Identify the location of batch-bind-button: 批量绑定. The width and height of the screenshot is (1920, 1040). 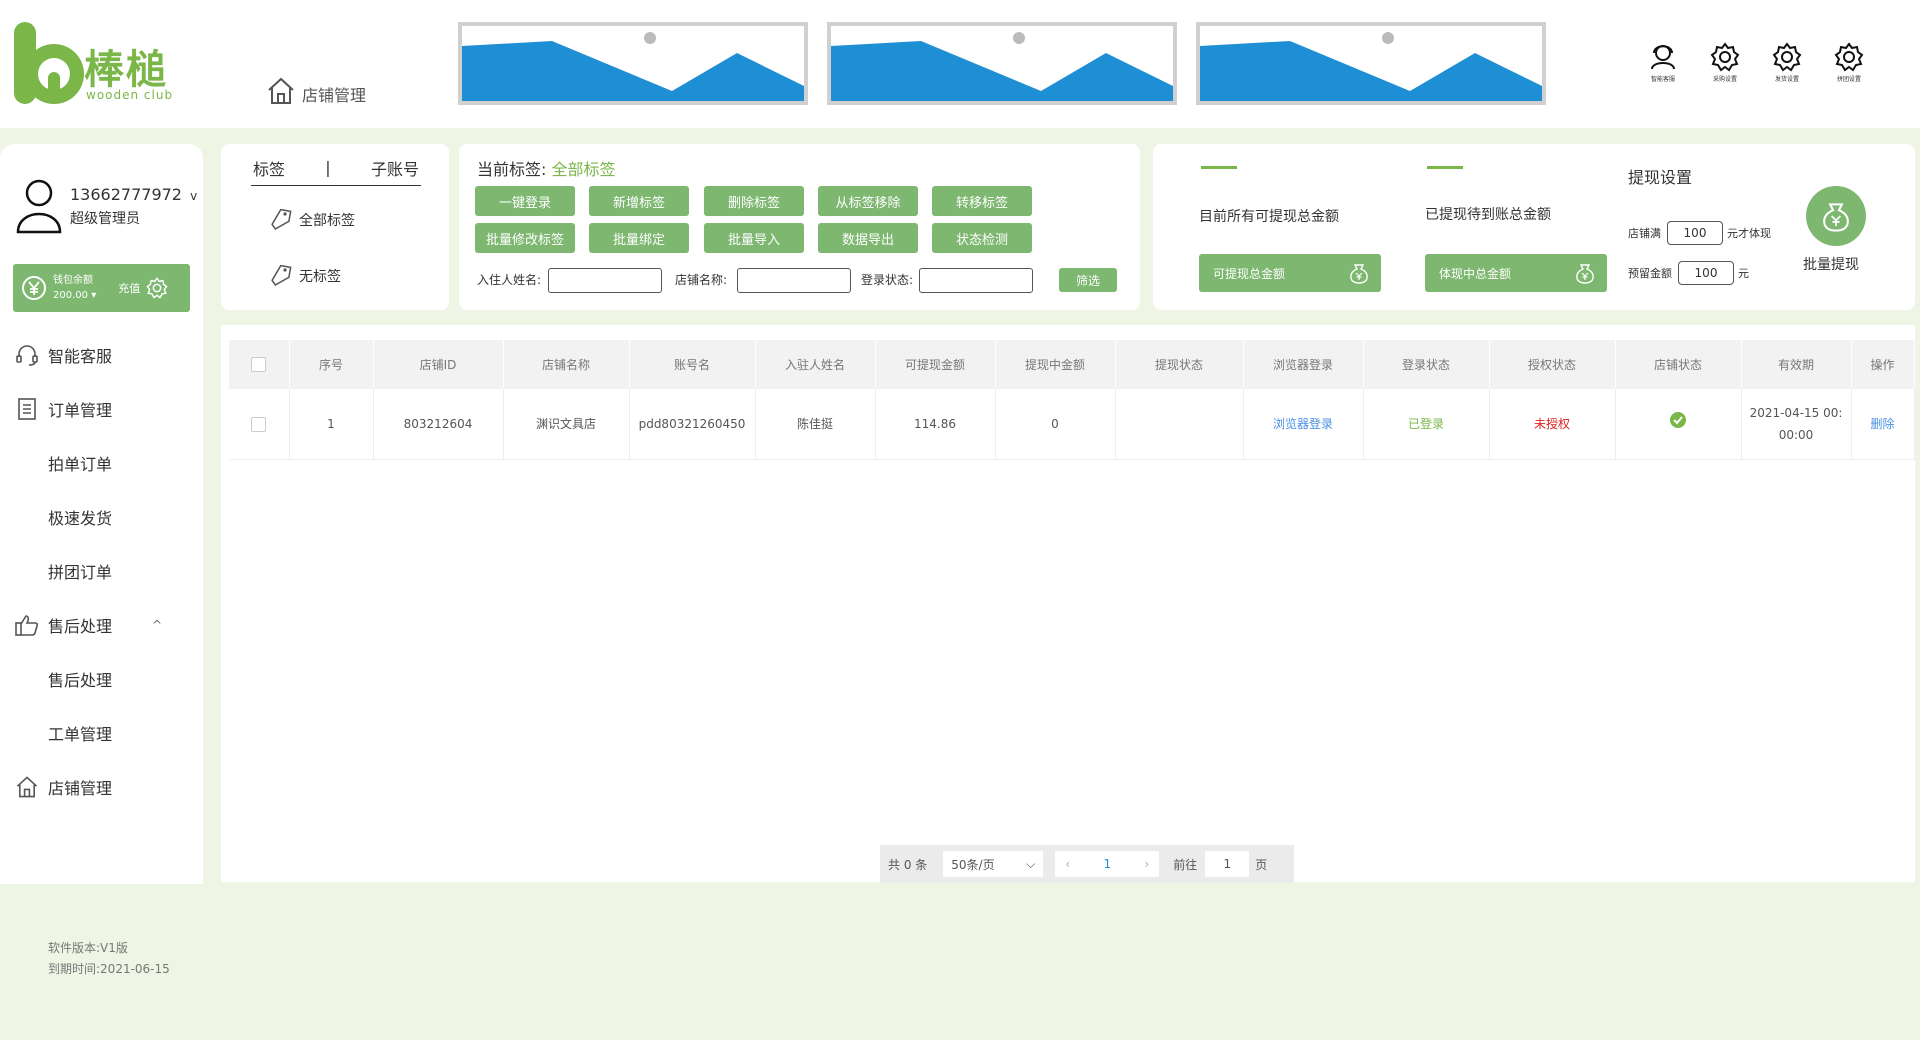
(639, 238).